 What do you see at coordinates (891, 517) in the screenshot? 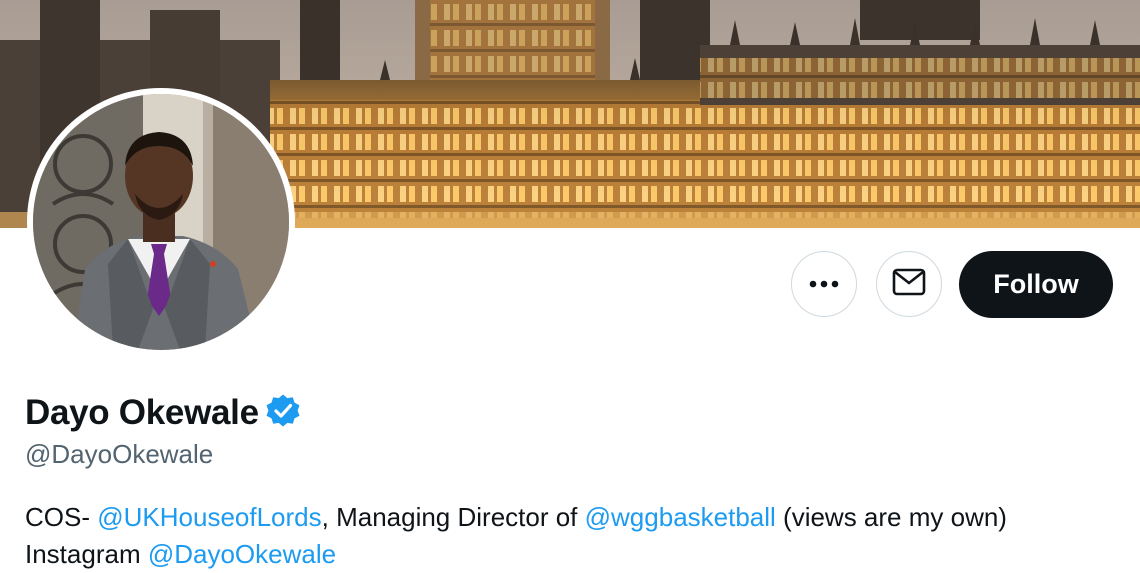
I see `bio-text: (views are my own)` at bounding box center [891, 517].